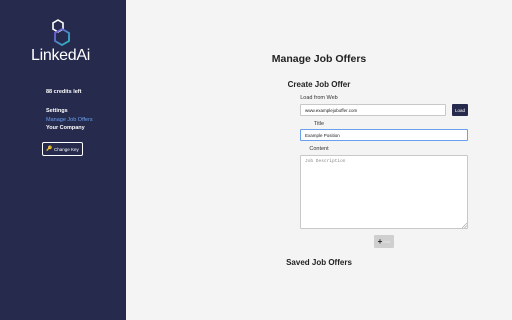 Image resolution: width=512 pixels, height=320 pixels. What do you see at coordinates (373, 110) in the screenshot?
I see `url-input` at bounding box center [373, 110].